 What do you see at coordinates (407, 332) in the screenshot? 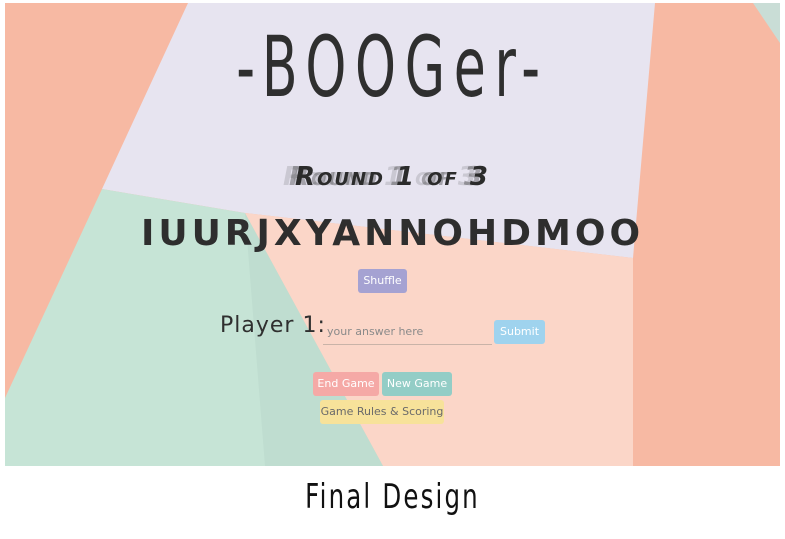
I see `answer-input` at bounding box center [407, 332].